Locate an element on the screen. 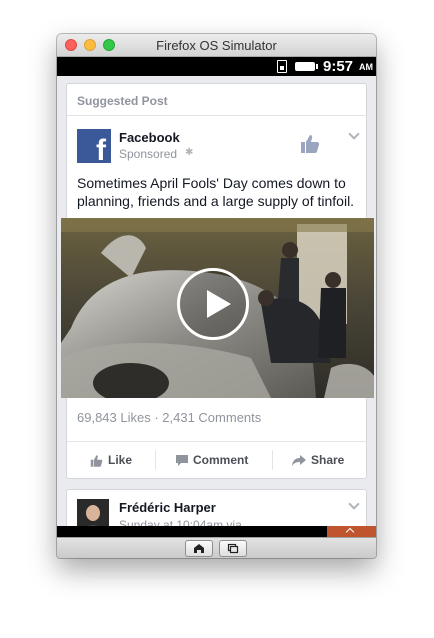 The width and height of the screenshot is (434, 638). like-thumb-icon is located at coordinates (96, 461).